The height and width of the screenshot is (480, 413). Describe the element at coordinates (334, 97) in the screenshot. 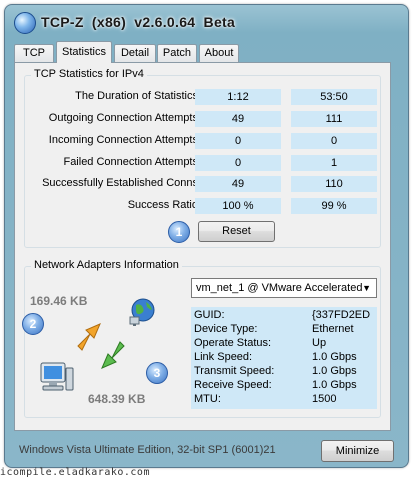

I see `stat-total-value: 53:50` at that location.